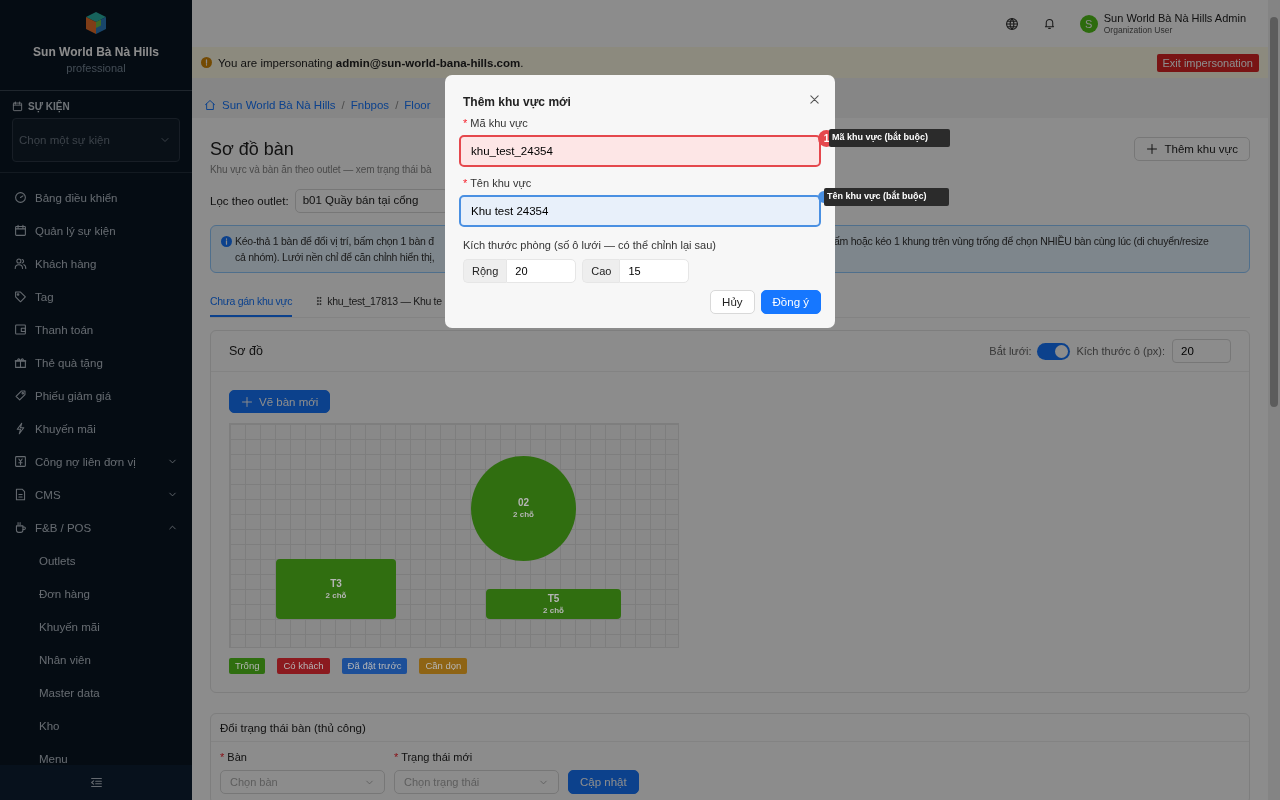 The height and width of the screenshot is (800, 1280). What do you see at coordinates (1011, 23) in the screenshot?
I see `globe-icon` at bounding box center [1011, 23].